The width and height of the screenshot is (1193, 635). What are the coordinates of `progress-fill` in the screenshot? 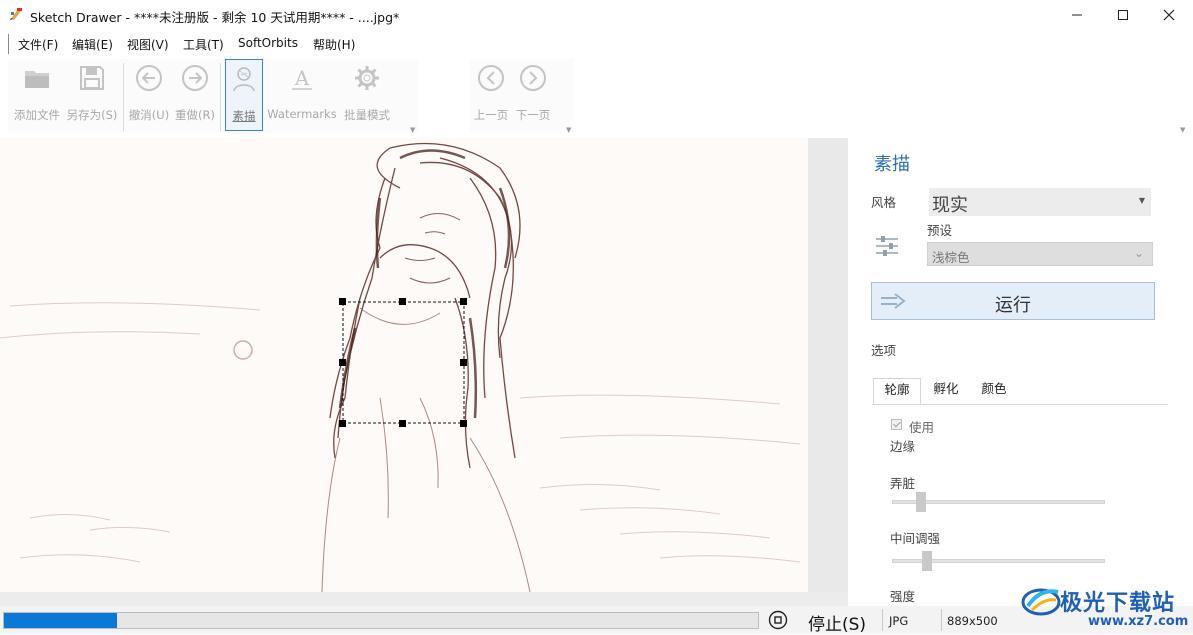 It's located at (61, 620).